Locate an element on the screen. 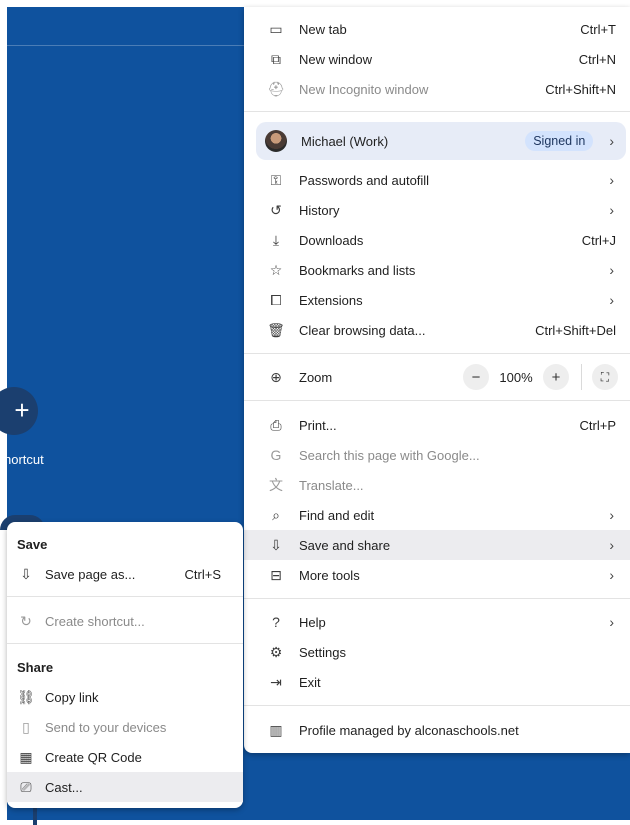 The height and width of the screenshot is (825, 630). menu-item-more-tools: ⊟ More tools › is located at coordinates (437, 575).